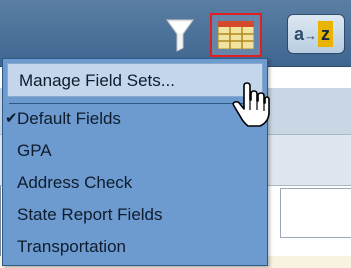  Describe the element at coordinates (75, 182) in the screenshot. I see `menu-item-label: Address Check` at that location.